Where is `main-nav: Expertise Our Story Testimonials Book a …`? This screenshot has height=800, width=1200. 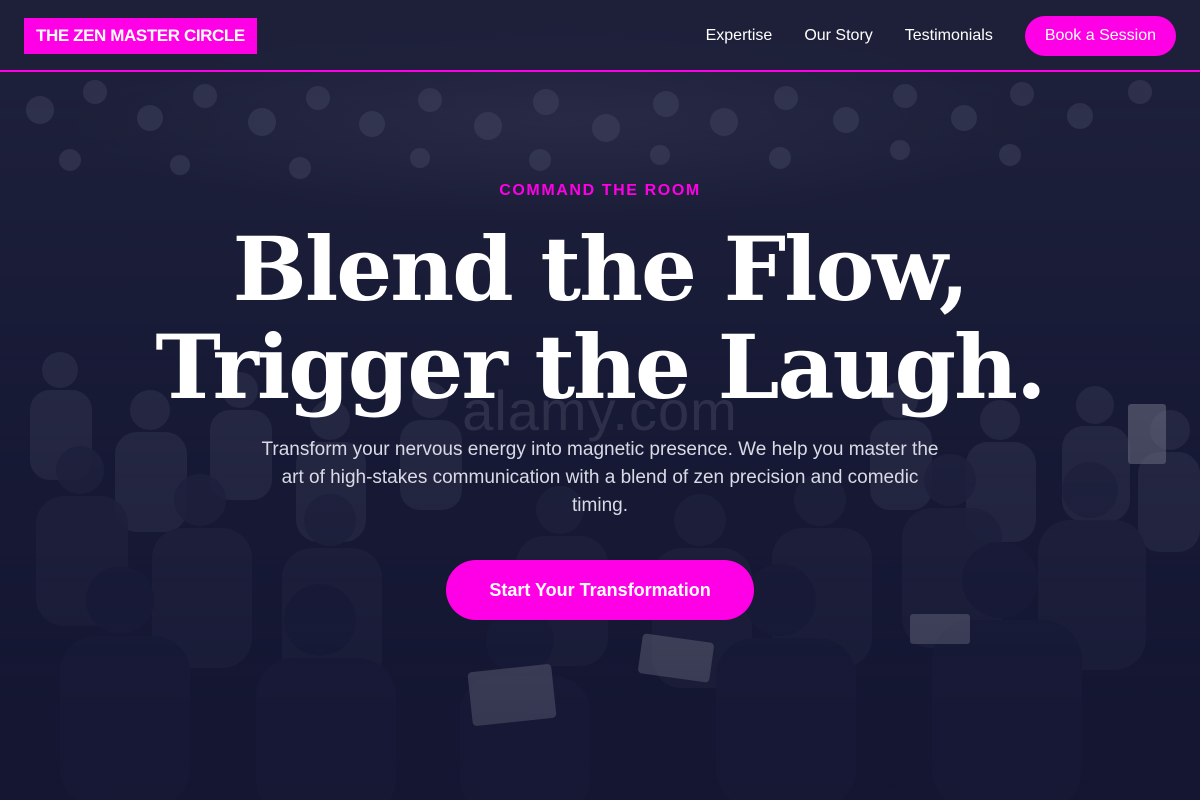 main-nav: Expertise Our Story Testimonials Book a … is located at coordinates (941, 36).